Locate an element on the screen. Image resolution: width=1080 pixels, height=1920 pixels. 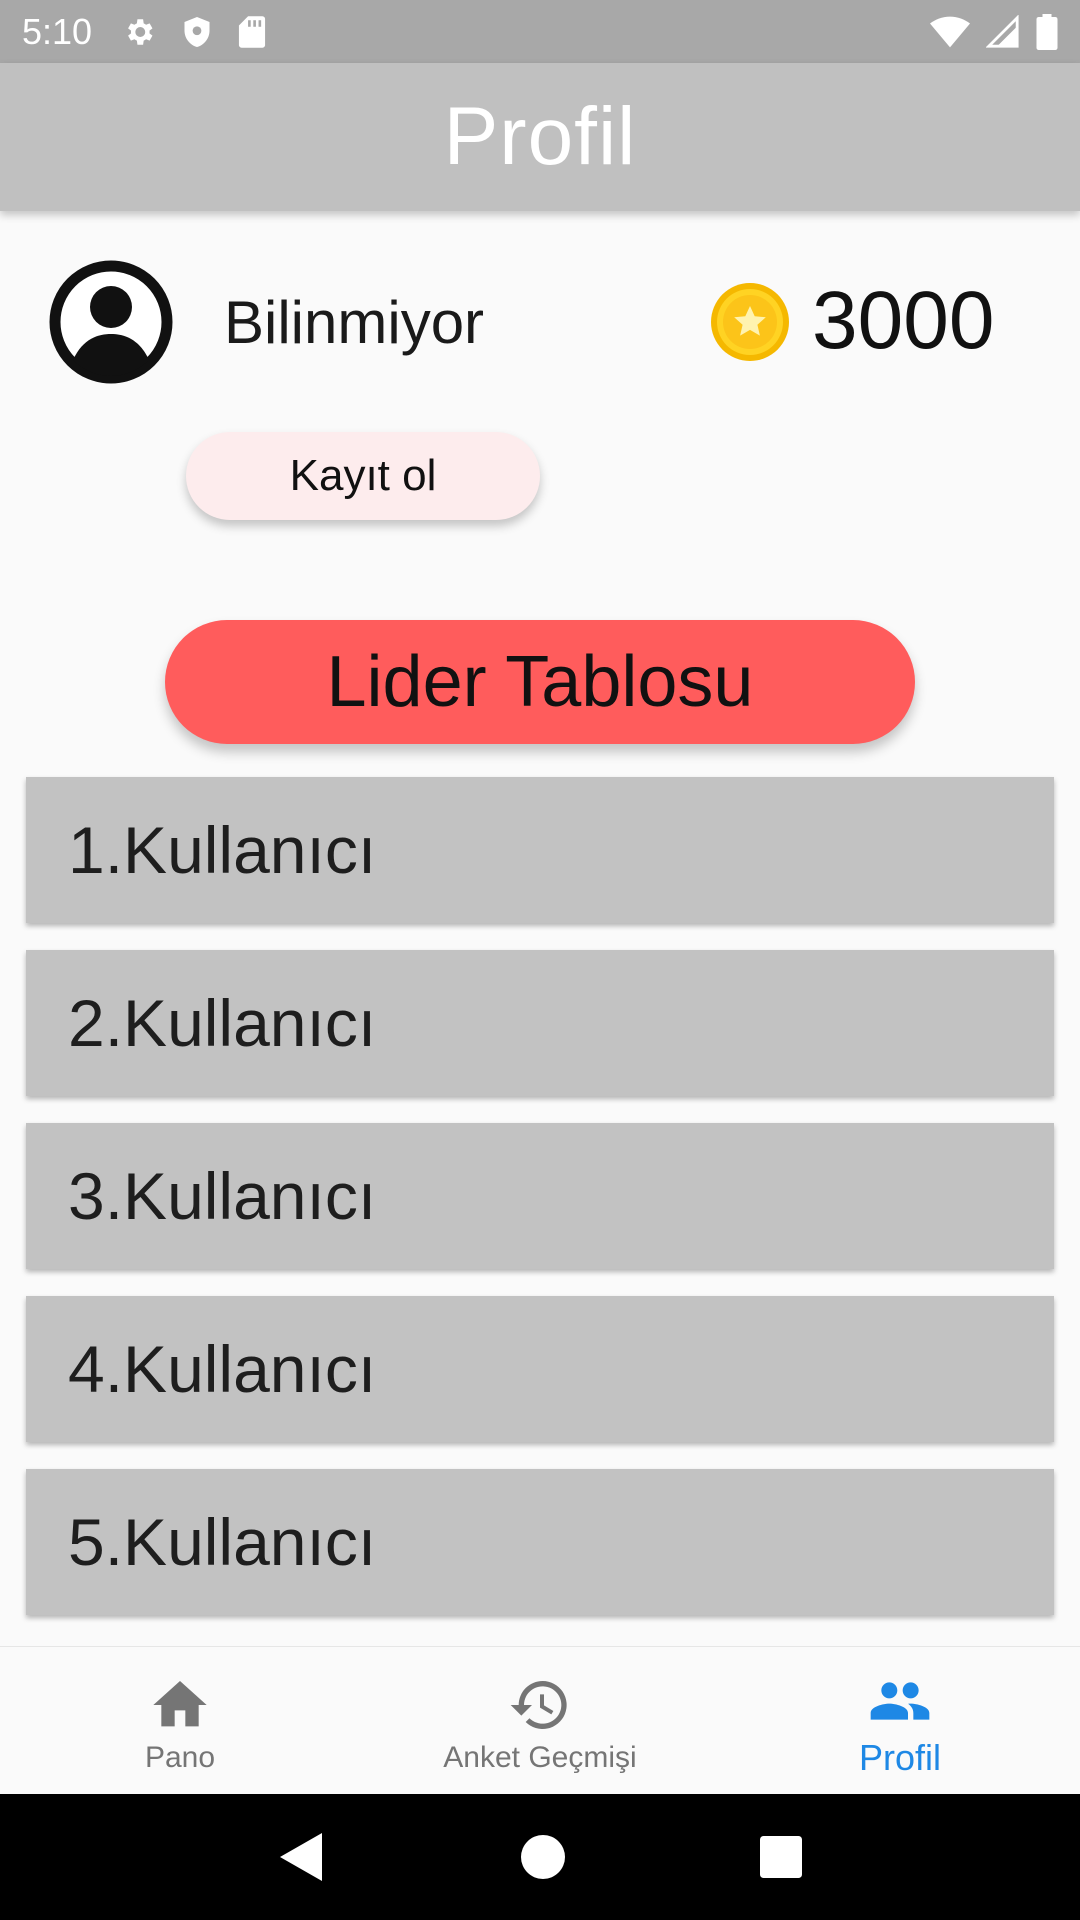
leaderboard-button: Lider Tablosu is located at coordinates (540, 682).